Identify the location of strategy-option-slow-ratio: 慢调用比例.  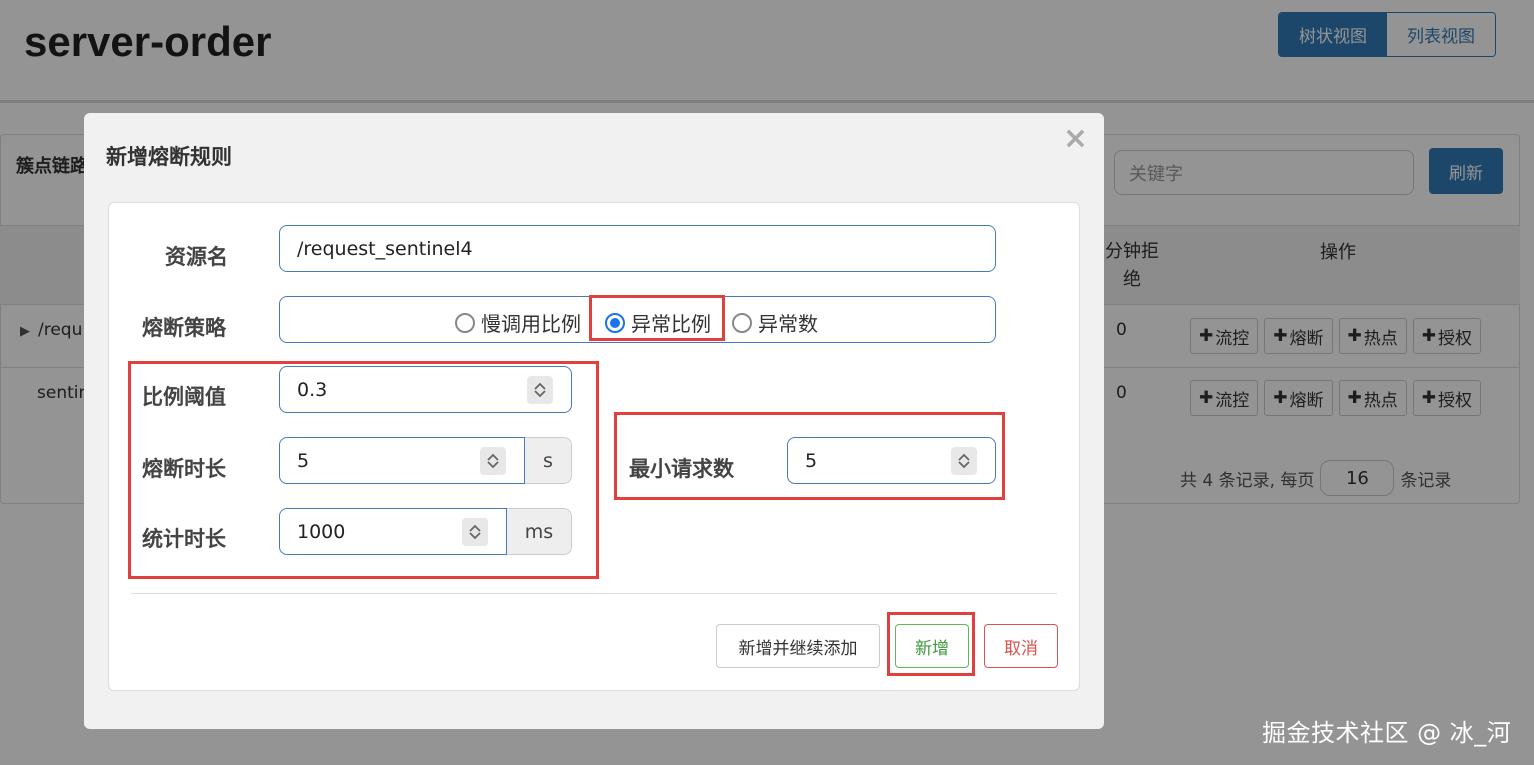
(518, 322).